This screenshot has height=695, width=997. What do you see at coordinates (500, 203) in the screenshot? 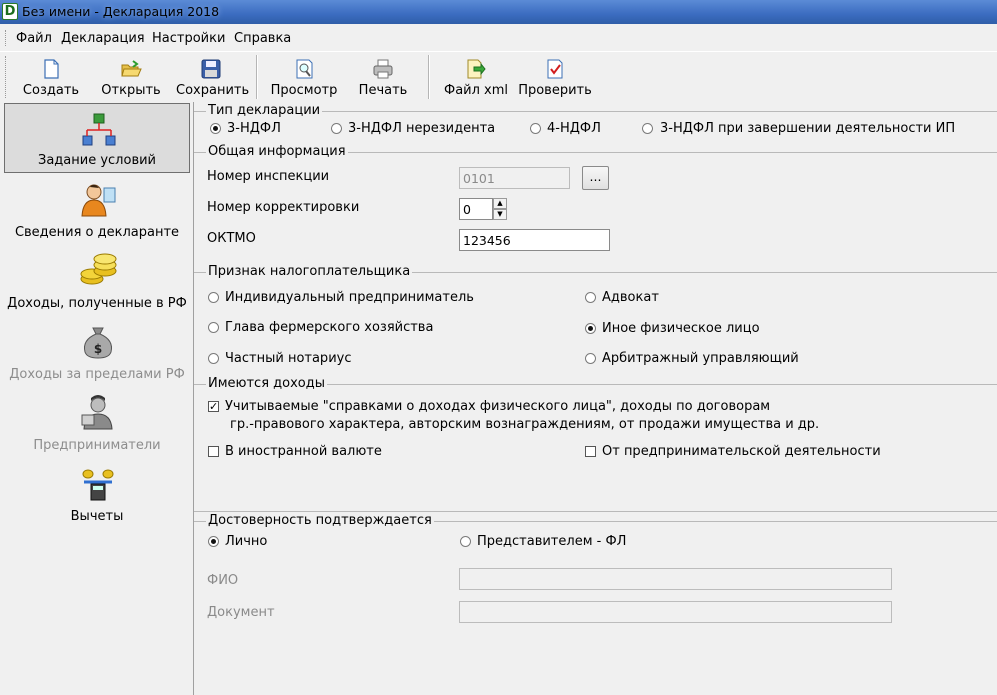
I see `spin-up-icon: ▲` at bounding box center [500, 203].